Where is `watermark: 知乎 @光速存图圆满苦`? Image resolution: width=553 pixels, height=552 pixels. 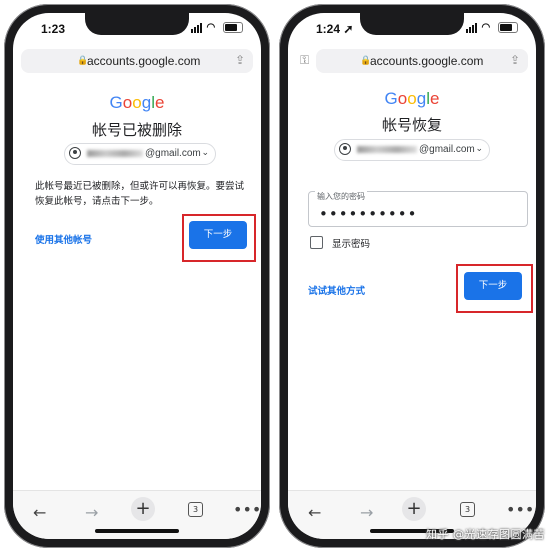 watermark: 知乎 @光速存图圆满苦 is located at coordinates (485, 534).